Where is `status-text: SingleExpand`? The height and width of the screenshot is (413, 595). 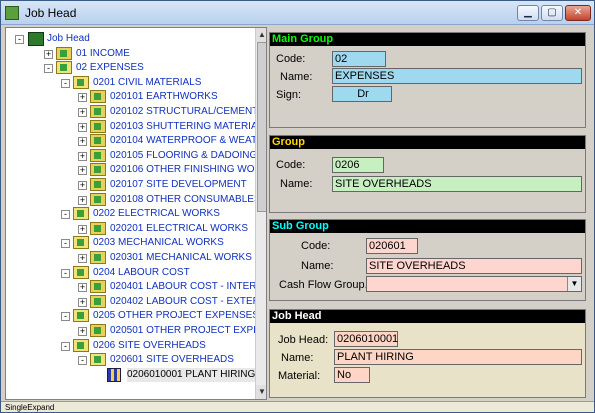
status-text: SingleExpand is located at coordinates (30, 407).